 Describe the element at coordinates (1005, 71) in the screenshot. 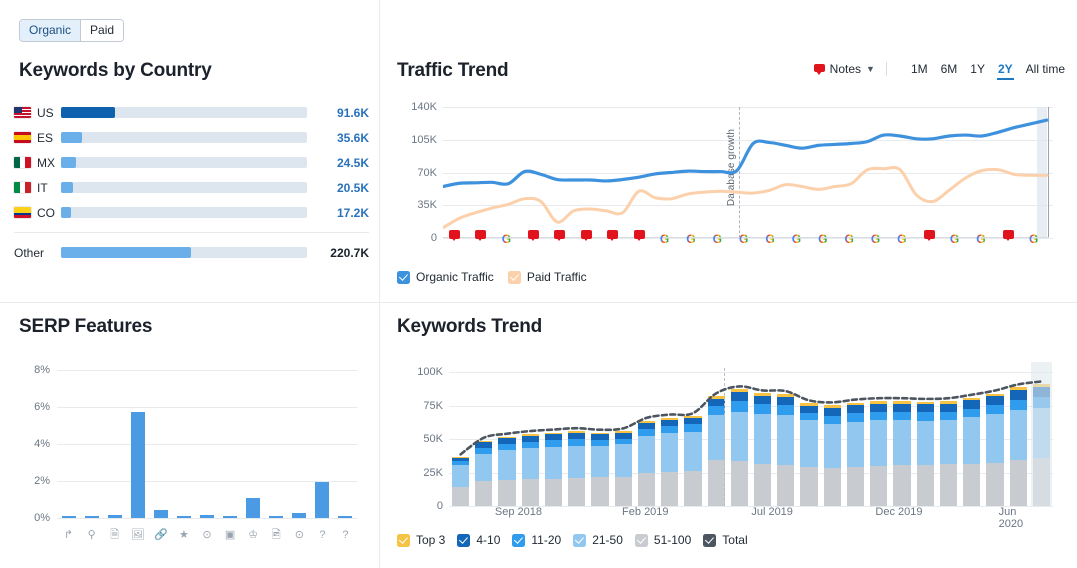

I see `period-2y: 2Y` at that location.